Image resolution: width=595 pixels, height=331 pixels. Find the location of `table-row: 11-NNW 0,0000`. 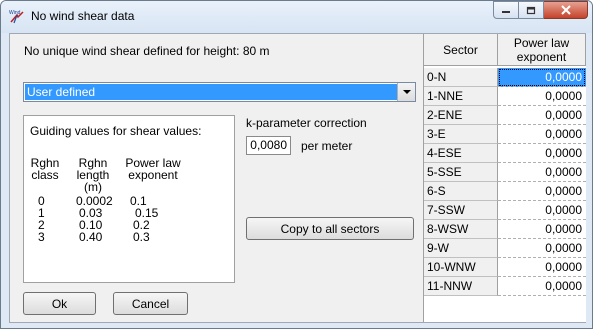

table-row: 11-NNW 0,0000 is located at coordinates (505, 286).